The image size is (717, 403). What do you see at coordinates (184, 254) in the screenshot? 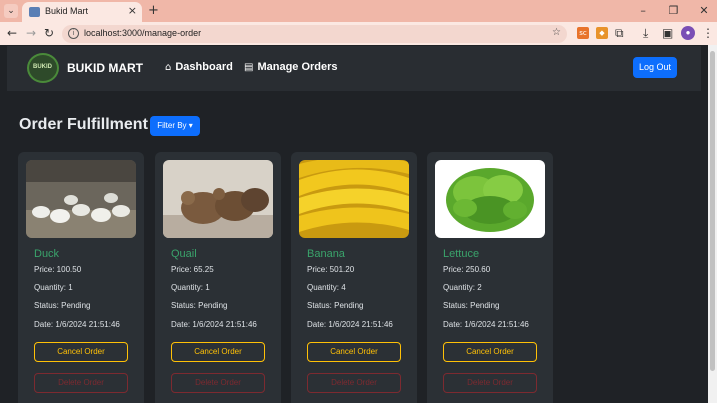
I see `product-name: Quail` at bounding box center [184, 254].